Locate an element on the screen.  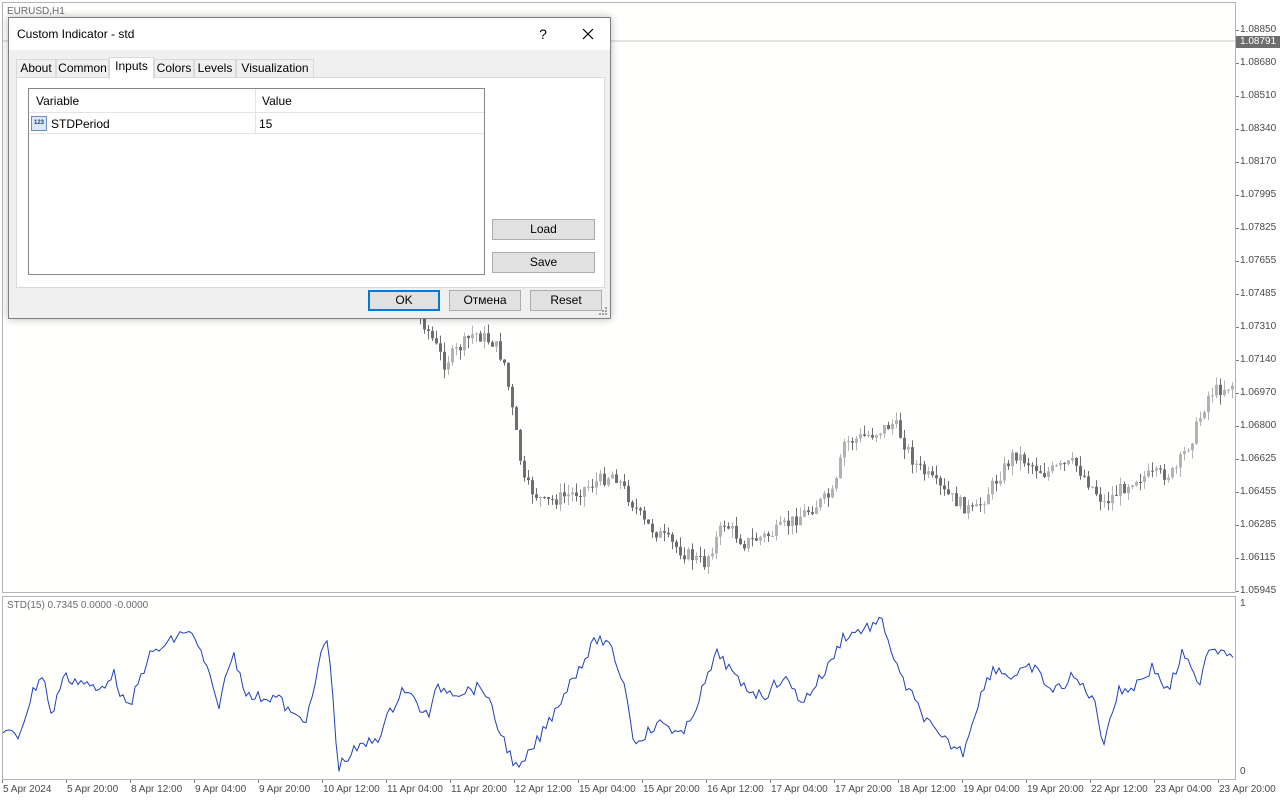
time-axis-label: 15 Apr 04:00 is located at coordinates (607, 789).